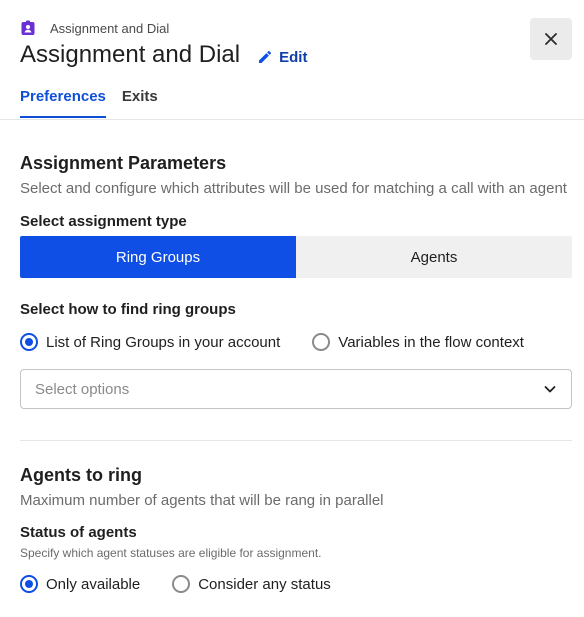 This screenshot has width=584, height=617. I want to click on chevron-down-icon, so click(550, 389).